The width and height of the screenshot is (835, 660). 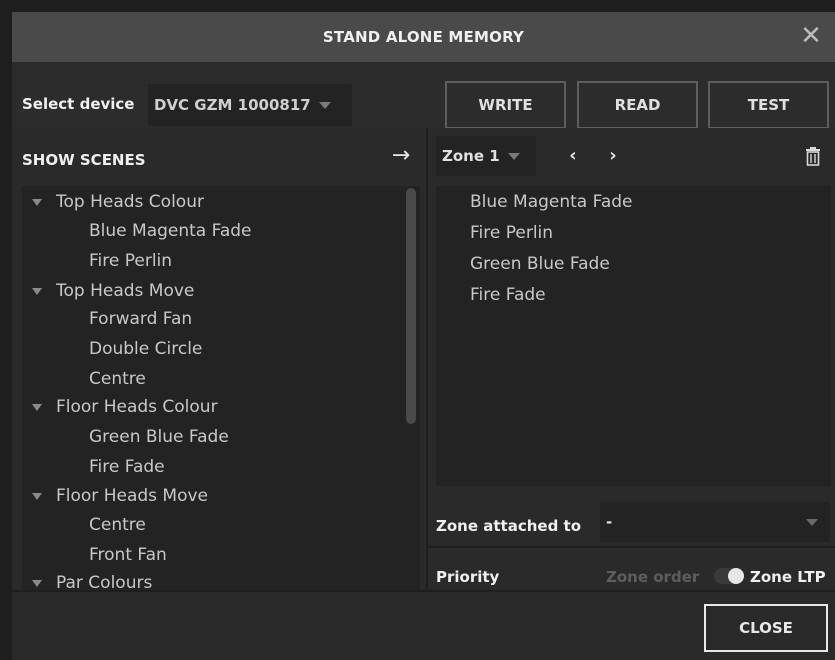 I want to click on zone-attached-select: -, so click(x=715, y=522).